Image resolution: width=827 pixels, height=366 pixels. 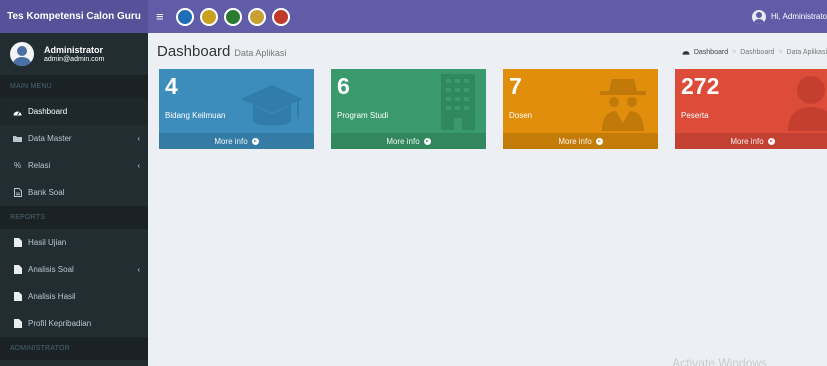 I want to click on page-title-text: Dashboard, so click(x=194, y=51).